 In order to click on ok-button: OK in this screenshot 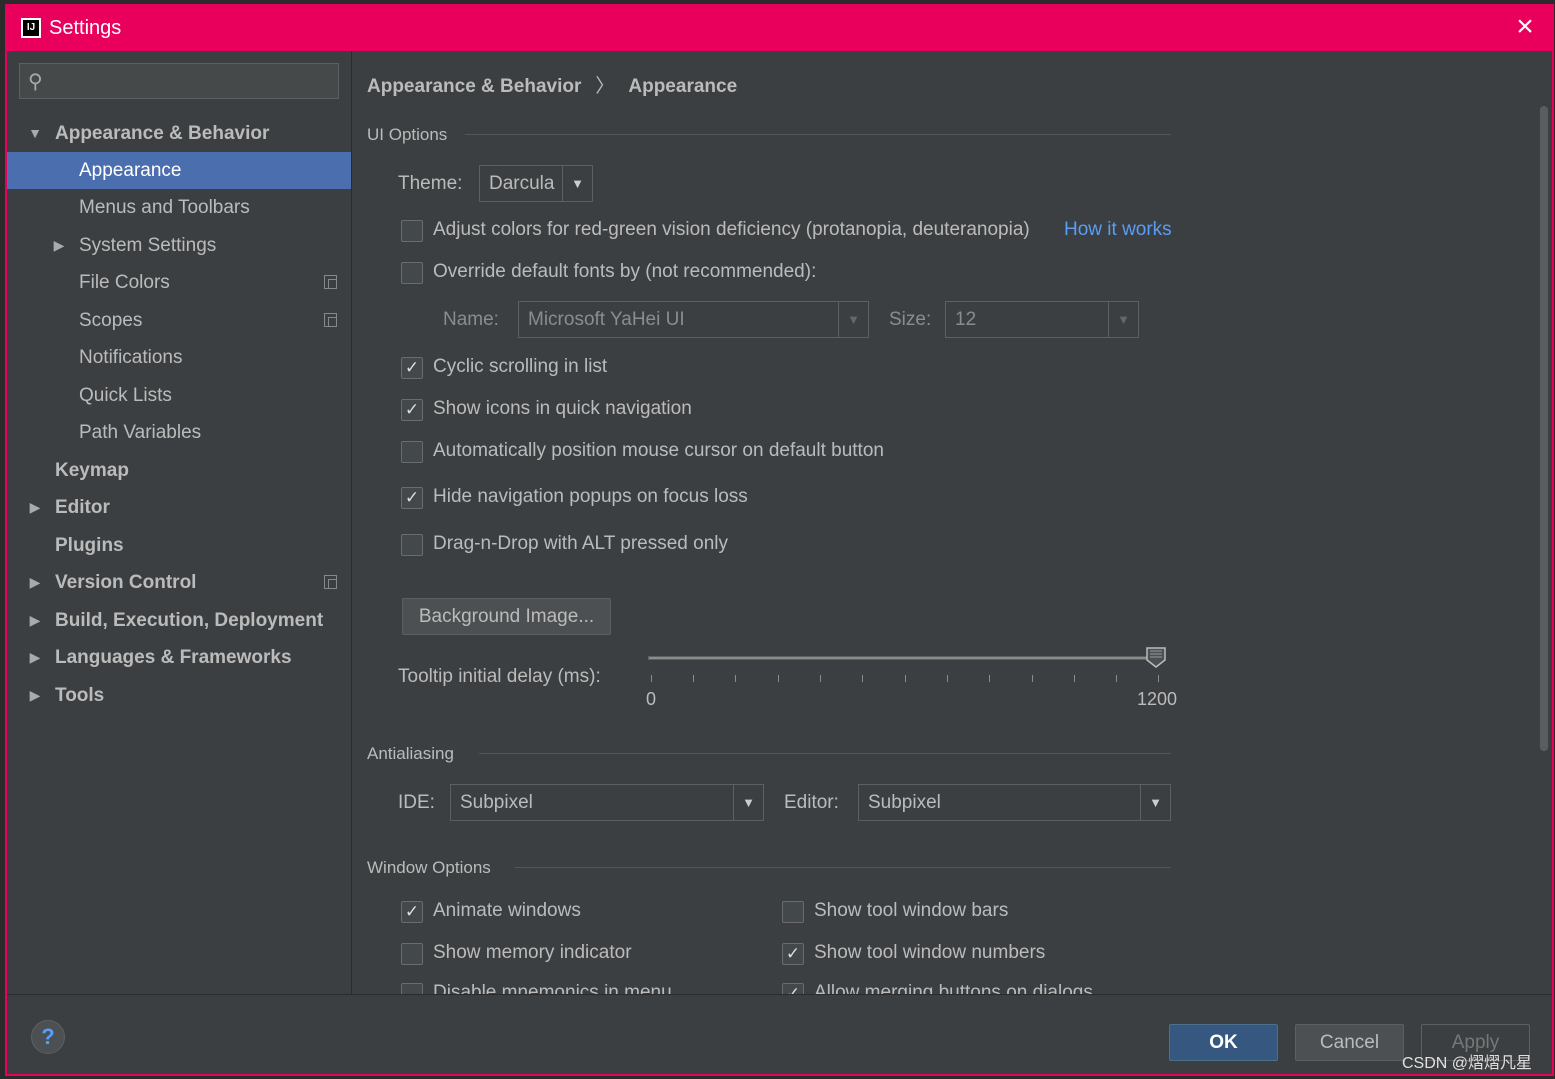, I will do `click(1223, 1042)`.